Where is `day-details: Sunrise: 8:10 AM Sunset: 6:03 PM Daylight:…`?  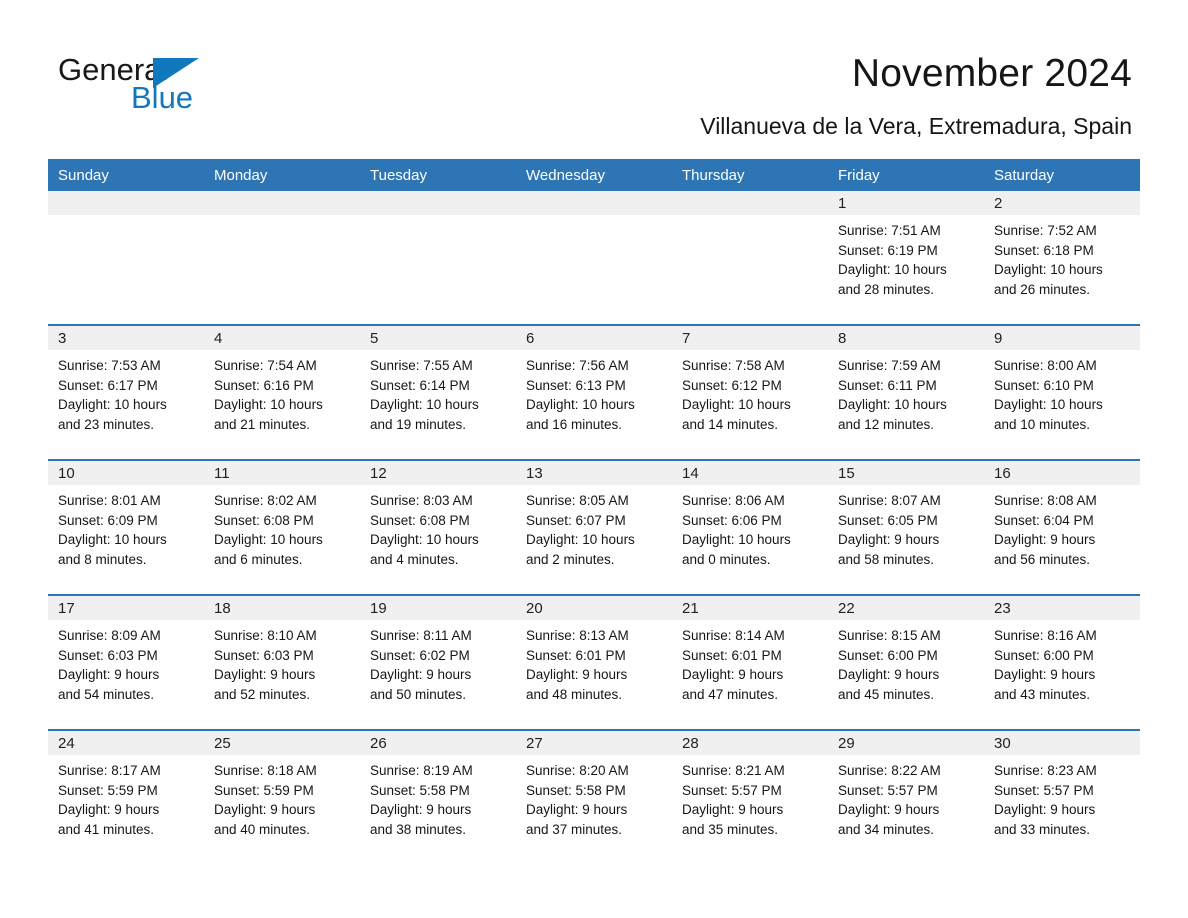 day-details: Sunrise: 8:10 AM Sunset: 6:03 PM Daylight:… is located at coordinates (282, 662).